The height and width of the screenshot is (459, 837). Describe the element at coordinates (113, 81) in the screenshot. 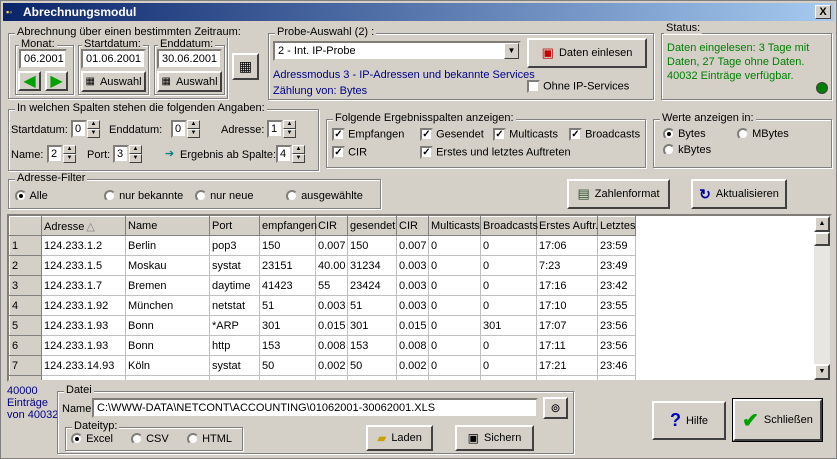

I see `start-auswahl-button: ▦ Auswahl` at that location.